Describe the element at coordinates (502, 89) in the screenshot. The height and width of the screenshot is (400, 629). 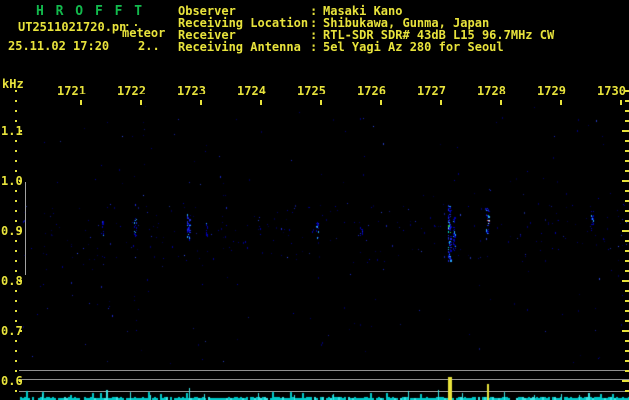
I see `time-label-tail: 8` at that location.